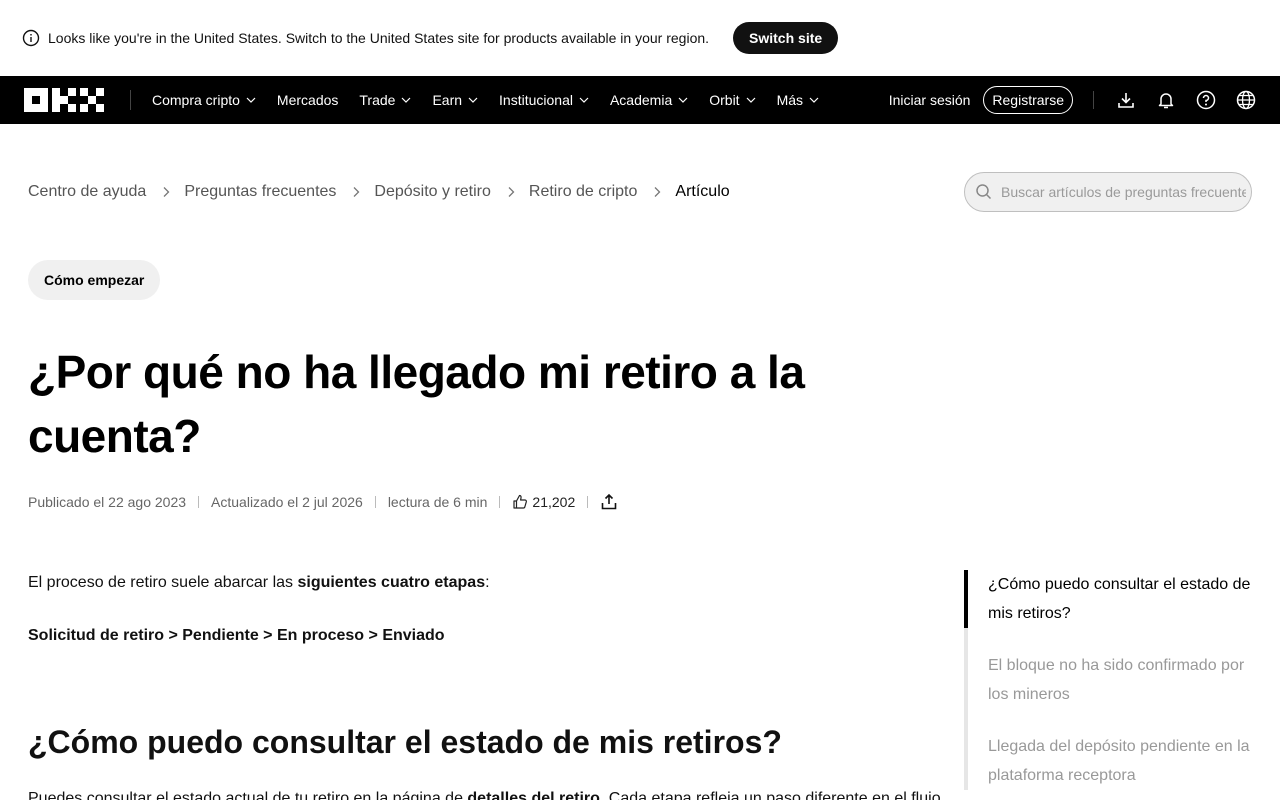 This screenshot has height=800, width=1280. I want to click on nav-item-label: Orbit, so click(724, 100).